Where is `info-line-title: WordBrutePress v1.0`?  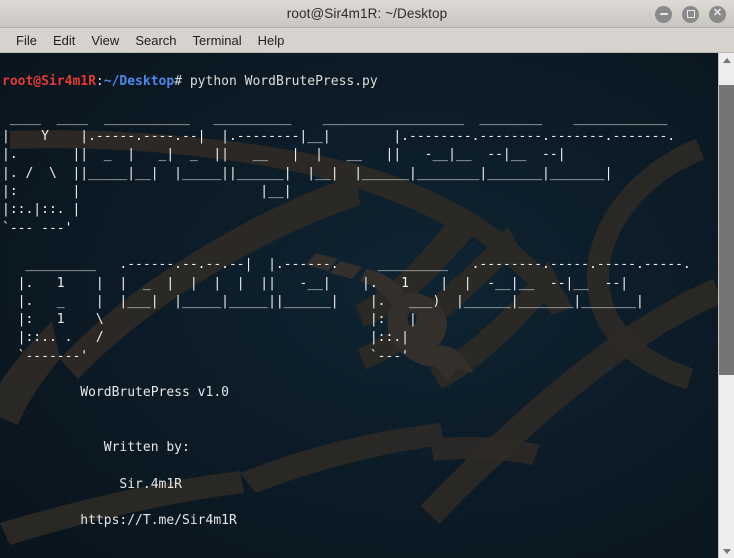 info-line-title: WordBrutePress v1.0 is located at coordinates (115, 393).